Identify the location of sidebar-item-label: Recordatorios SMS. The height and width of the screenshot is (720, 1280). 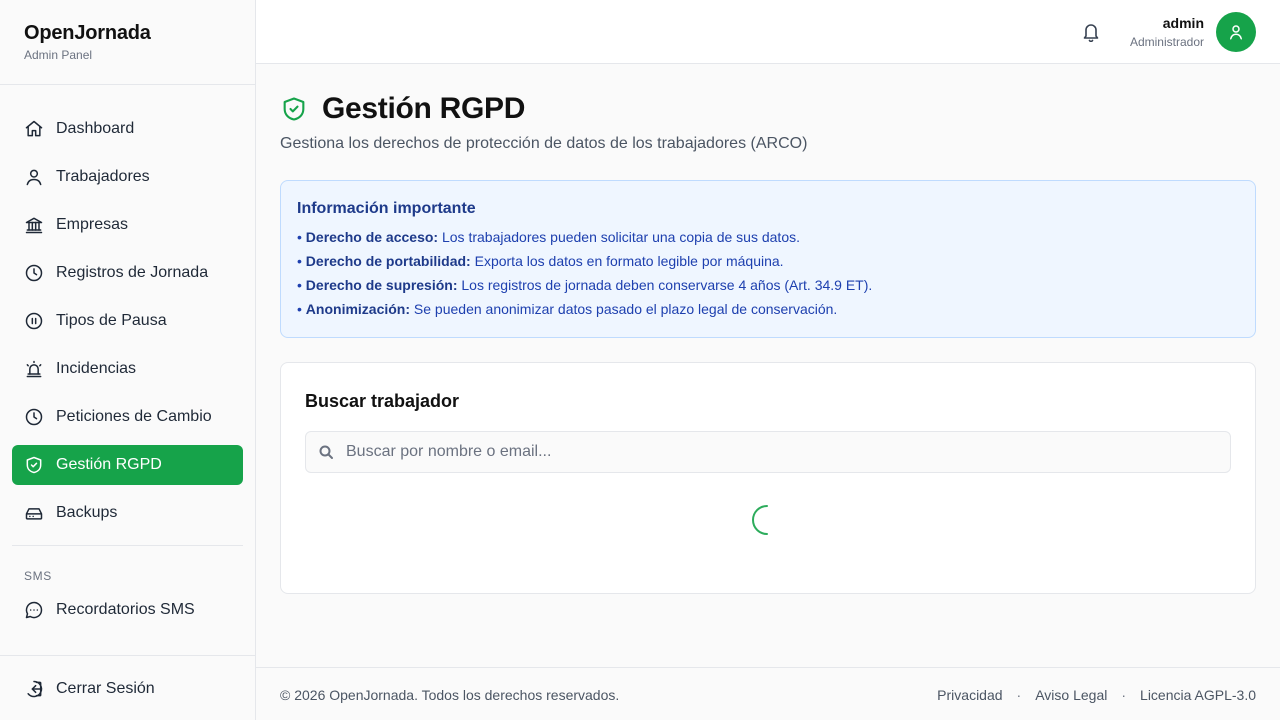
(125, 609).